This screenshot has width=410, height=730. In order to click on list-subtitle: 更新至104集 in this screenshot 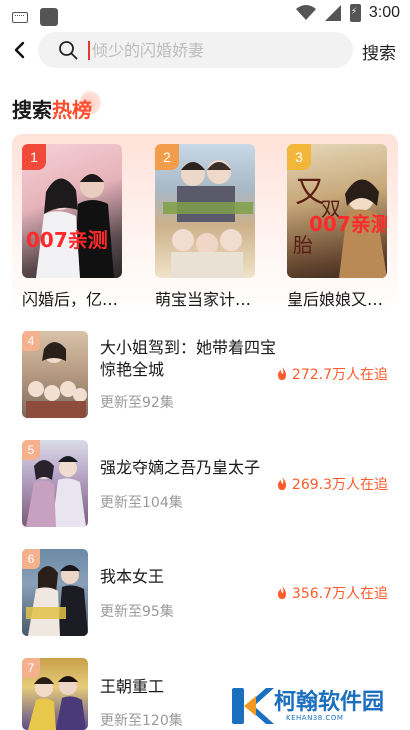, I will do `click(141, 503)`.